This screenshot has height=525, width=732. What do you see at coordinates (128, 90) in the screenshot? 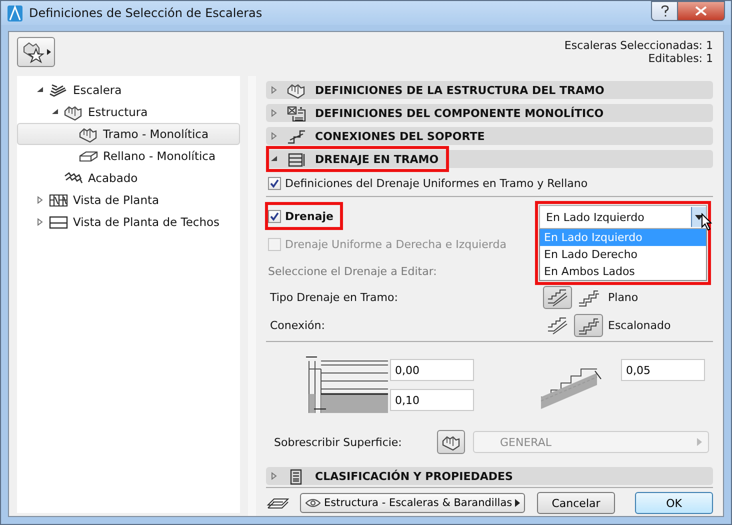
I see `tree-item: Escalera` at bounding box center [128, 90].